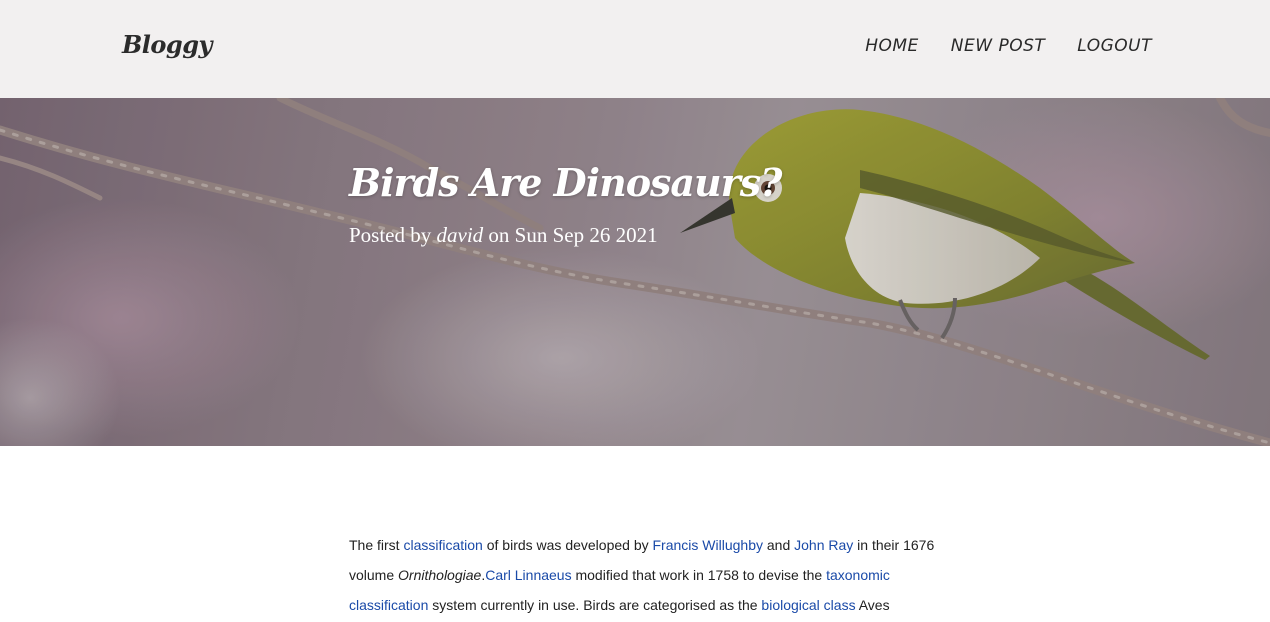  Describe the element at coordinates (442, 545) in the screenshot. I see `link-classification: classification` at that location.